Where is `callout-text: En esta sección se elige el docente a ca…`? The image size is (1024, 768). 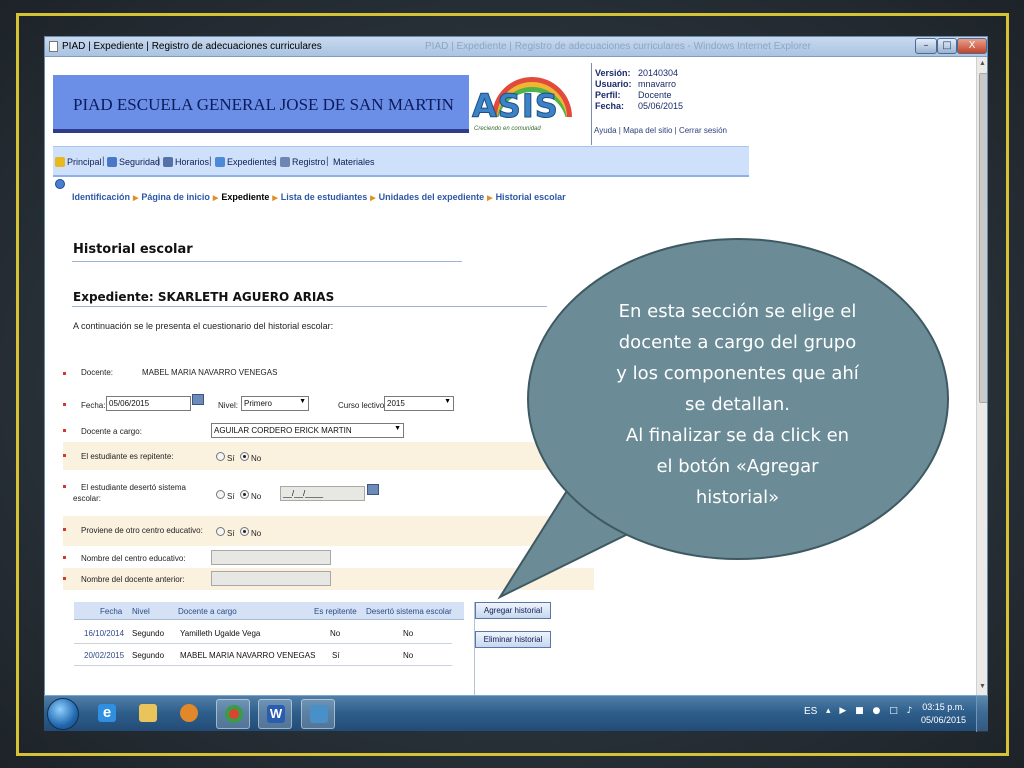
callout-text: En esta sección se elige el docente a ca… is located at coordinates (737, 404).